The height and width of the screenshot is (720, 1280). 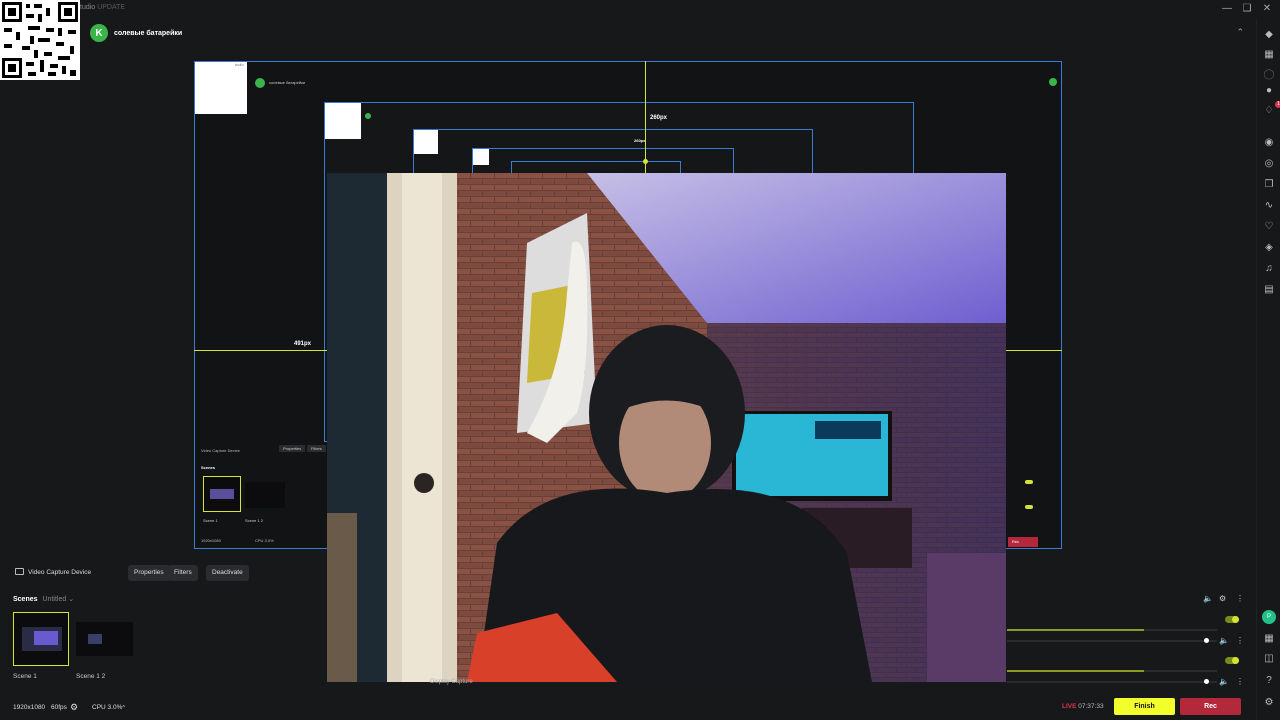 What do you see at coordinates (1227, 9) in the screenshot?
I see `minimize-icon: —` at bounding box center [1227, 9].